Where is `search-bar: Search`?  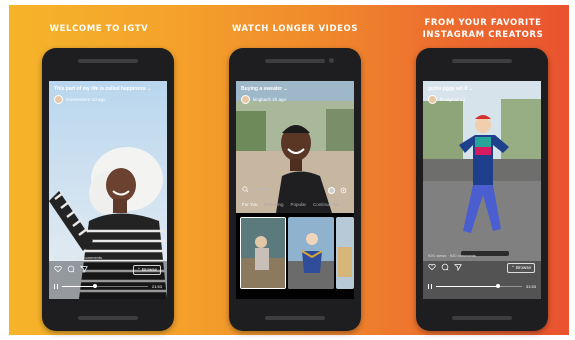
search-bar: Search is located at coordinates (255, 189).